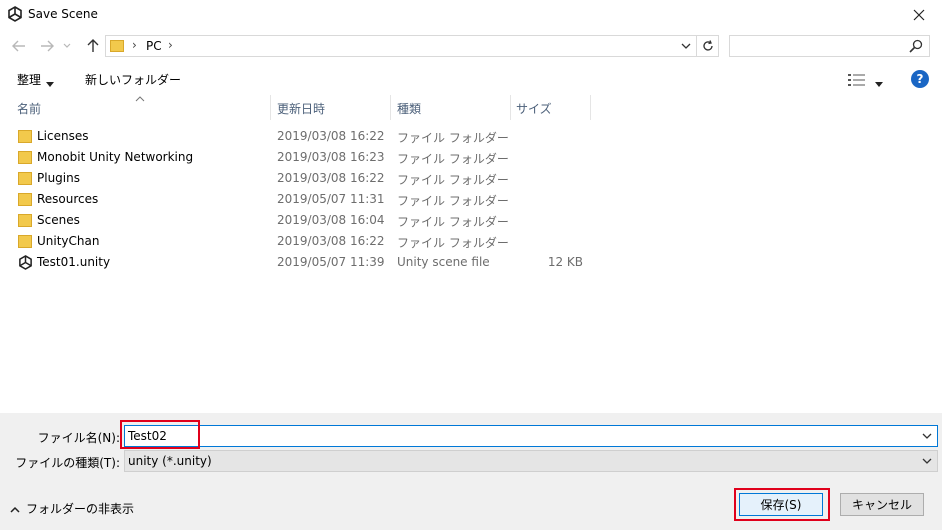  What do you see at coordinates (63, 14) in the screenshot?
I see `window-title: Save Scene` at bounding box center [63, 14].